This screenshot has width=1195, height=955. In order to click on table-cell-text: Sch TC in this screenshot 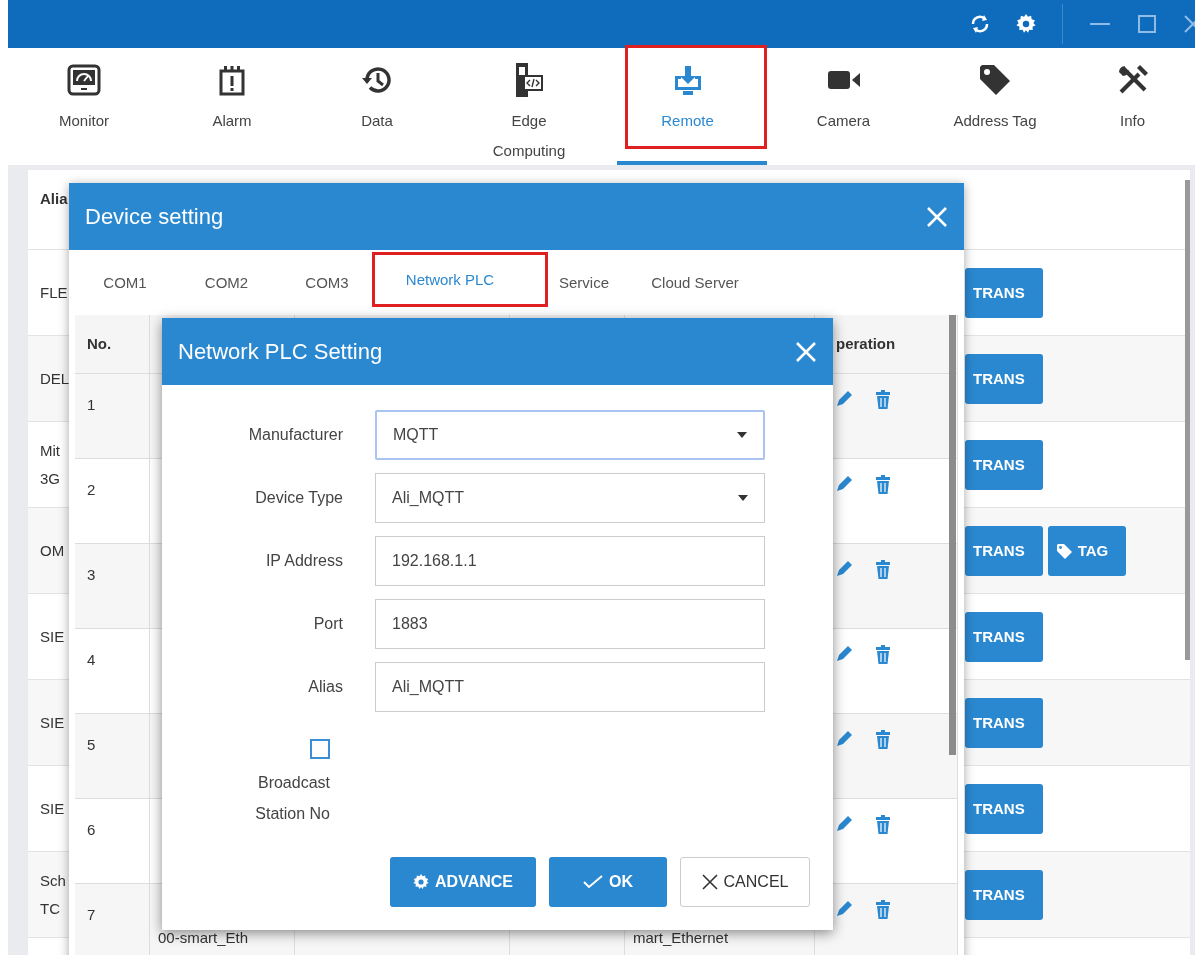, I will do `click(53, 894)`.